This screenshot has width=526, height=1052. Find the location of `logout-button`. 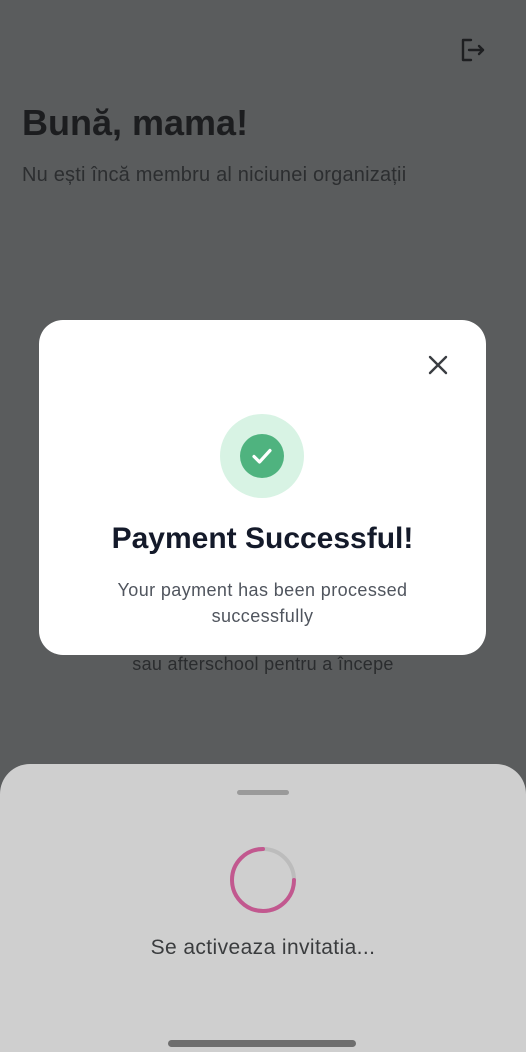

logout-button is located at coordinates (472, 50).